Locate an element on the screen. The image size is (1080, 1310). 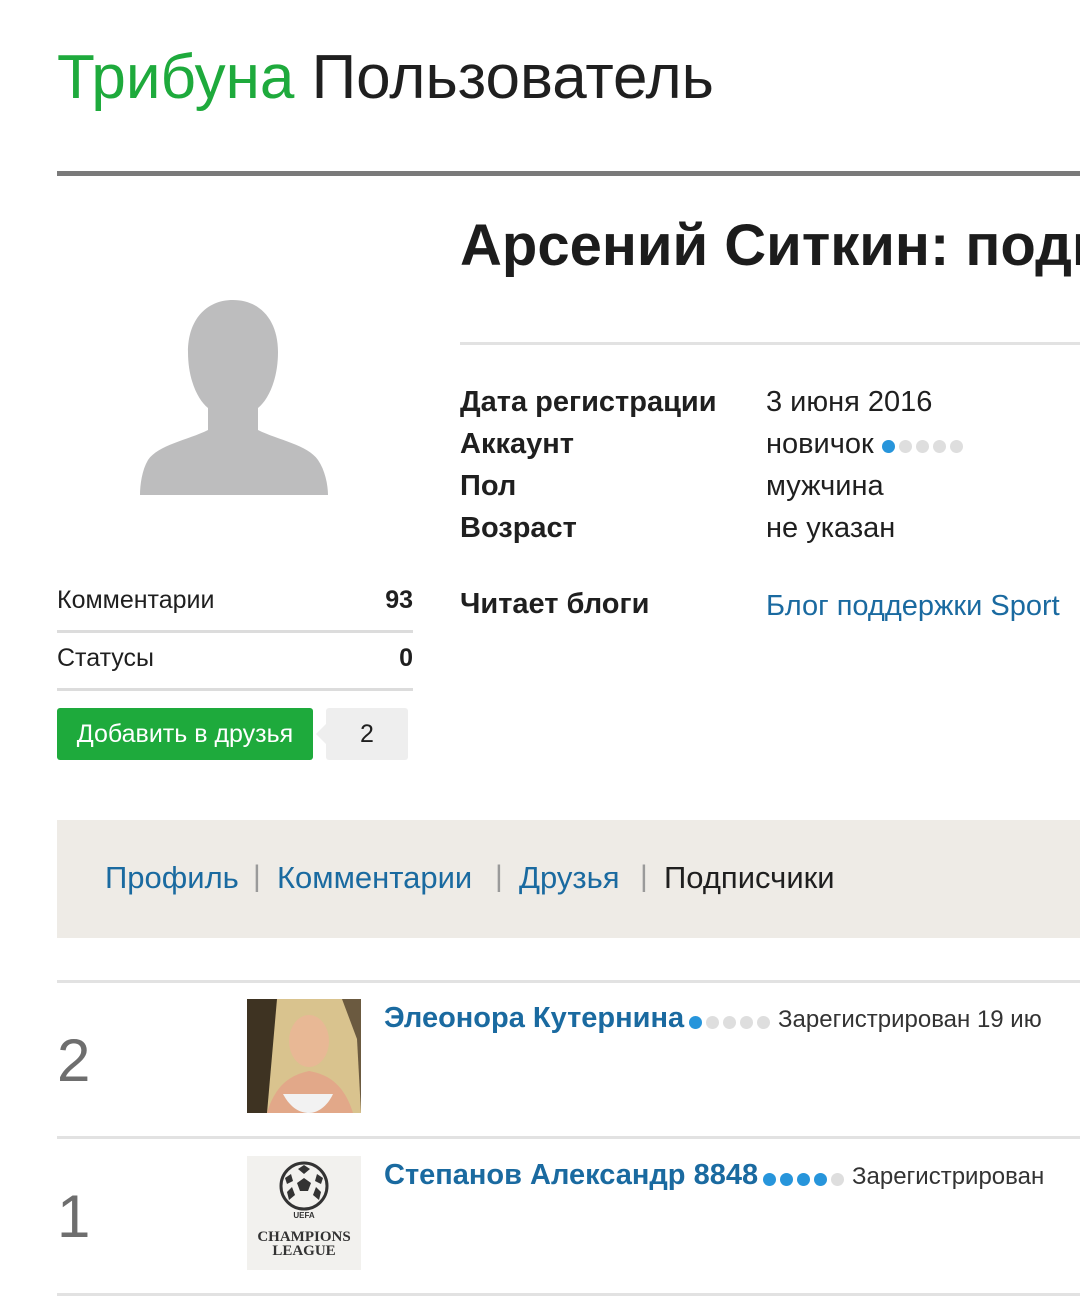
avatar-placeholder-icon is located at coordinates (233, 392).